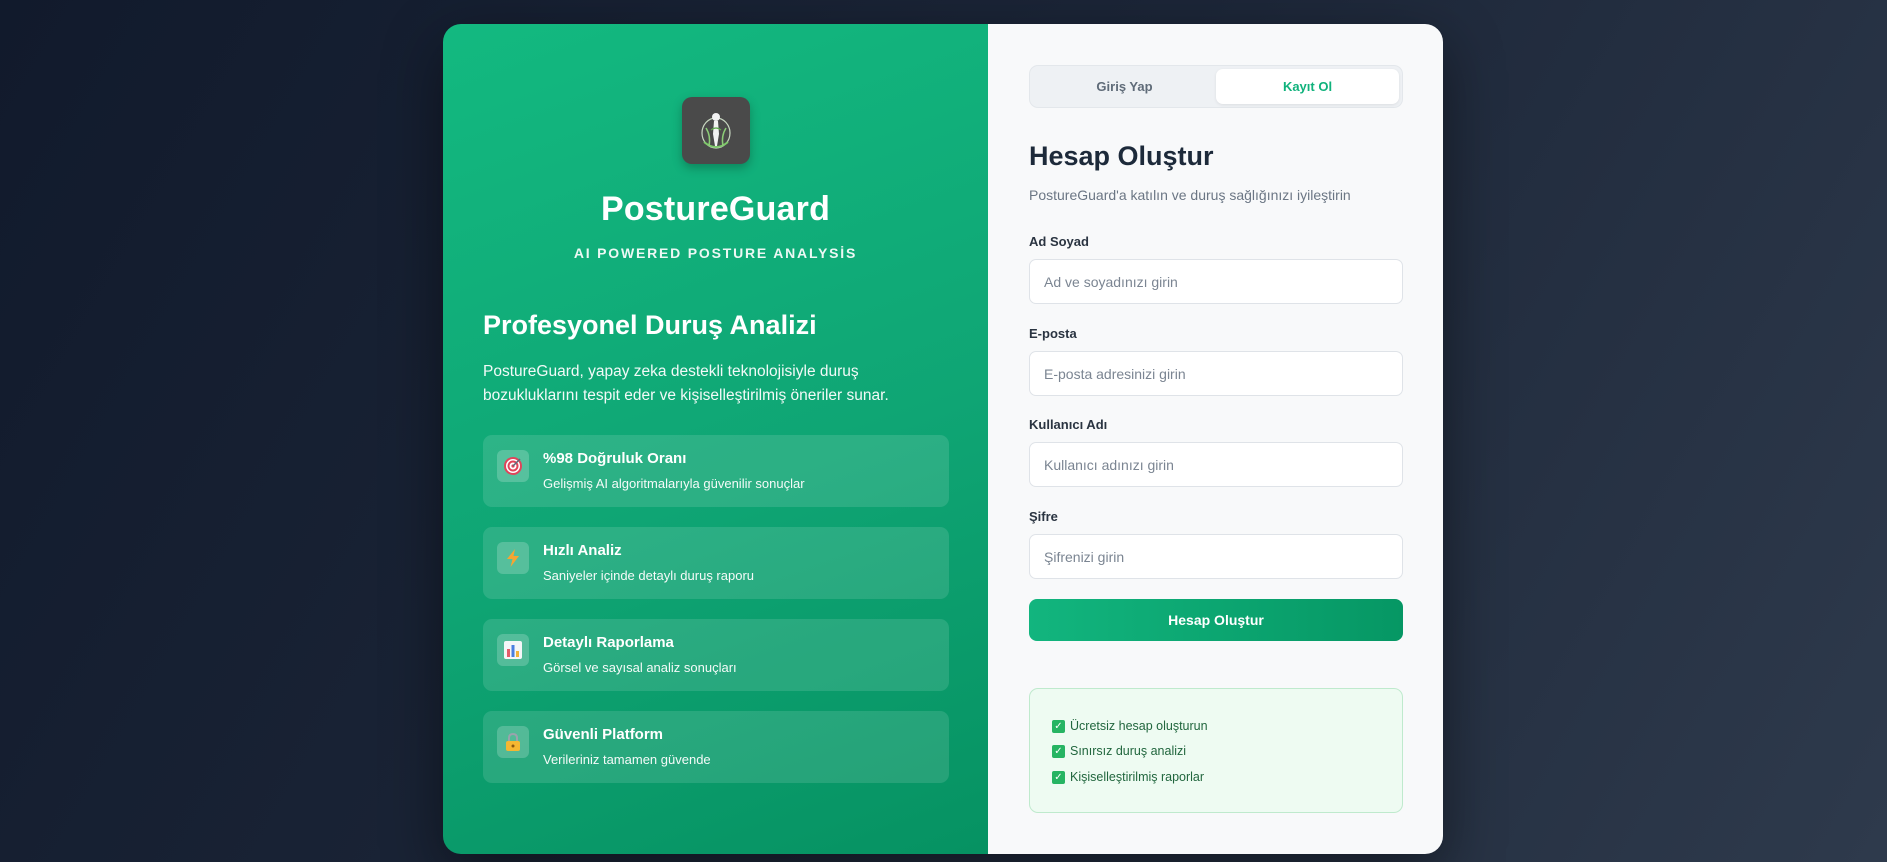 The width and height of the screenshot is (1887, 862). Describe the element at coordinates (1137, 777) in the screenshot. I see `benefit-text: Kişiselleştirilmiş raporlar` at that location.